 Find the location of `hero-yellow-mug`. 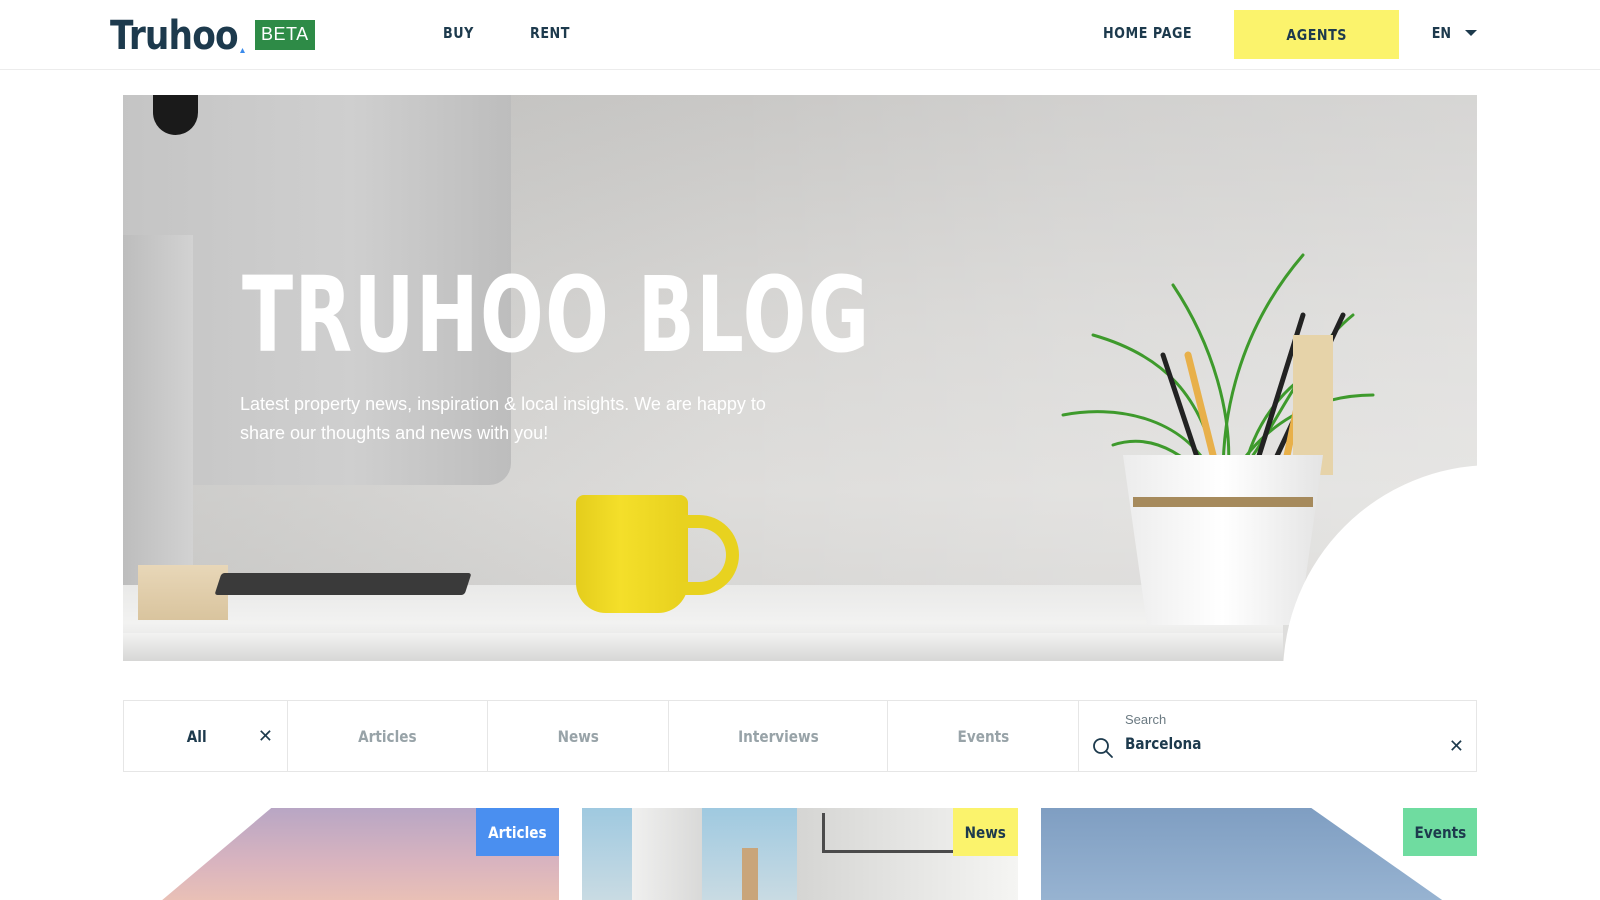

hero-yellow-mug is located at coordinates (632, 554).